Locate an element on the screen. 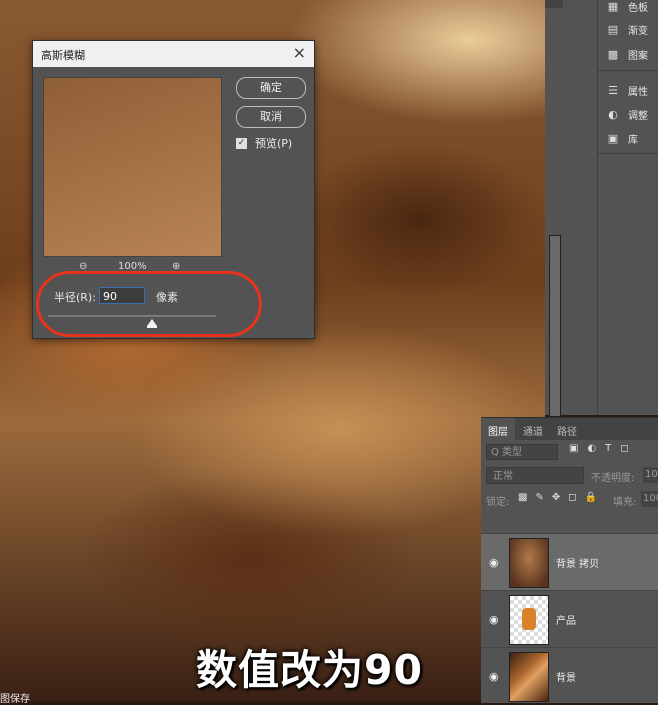 The width and height of the screenshot is (658, 705). close-icon: × is located at coordinates (299, 52).